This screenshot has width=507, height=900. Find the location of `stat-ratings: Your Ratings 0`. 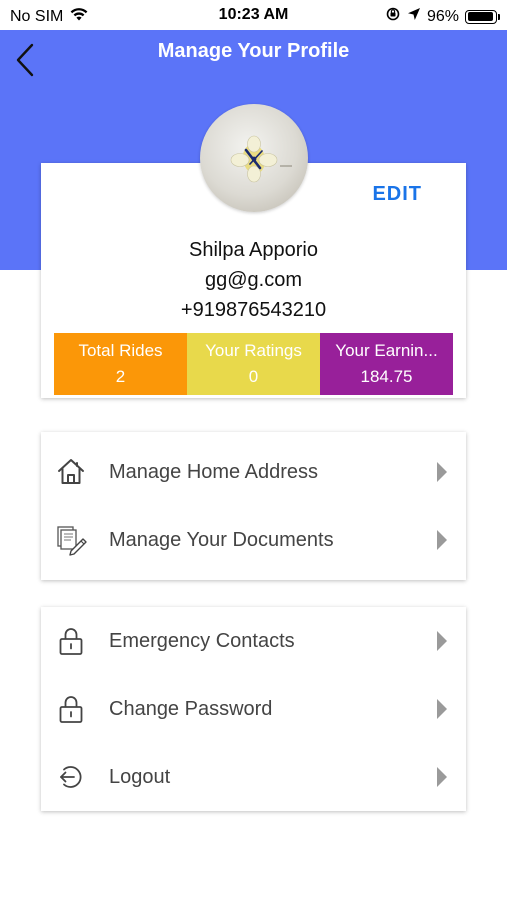

stat-ratings: Your Ratings 0 is located at coordinates (253, 364).